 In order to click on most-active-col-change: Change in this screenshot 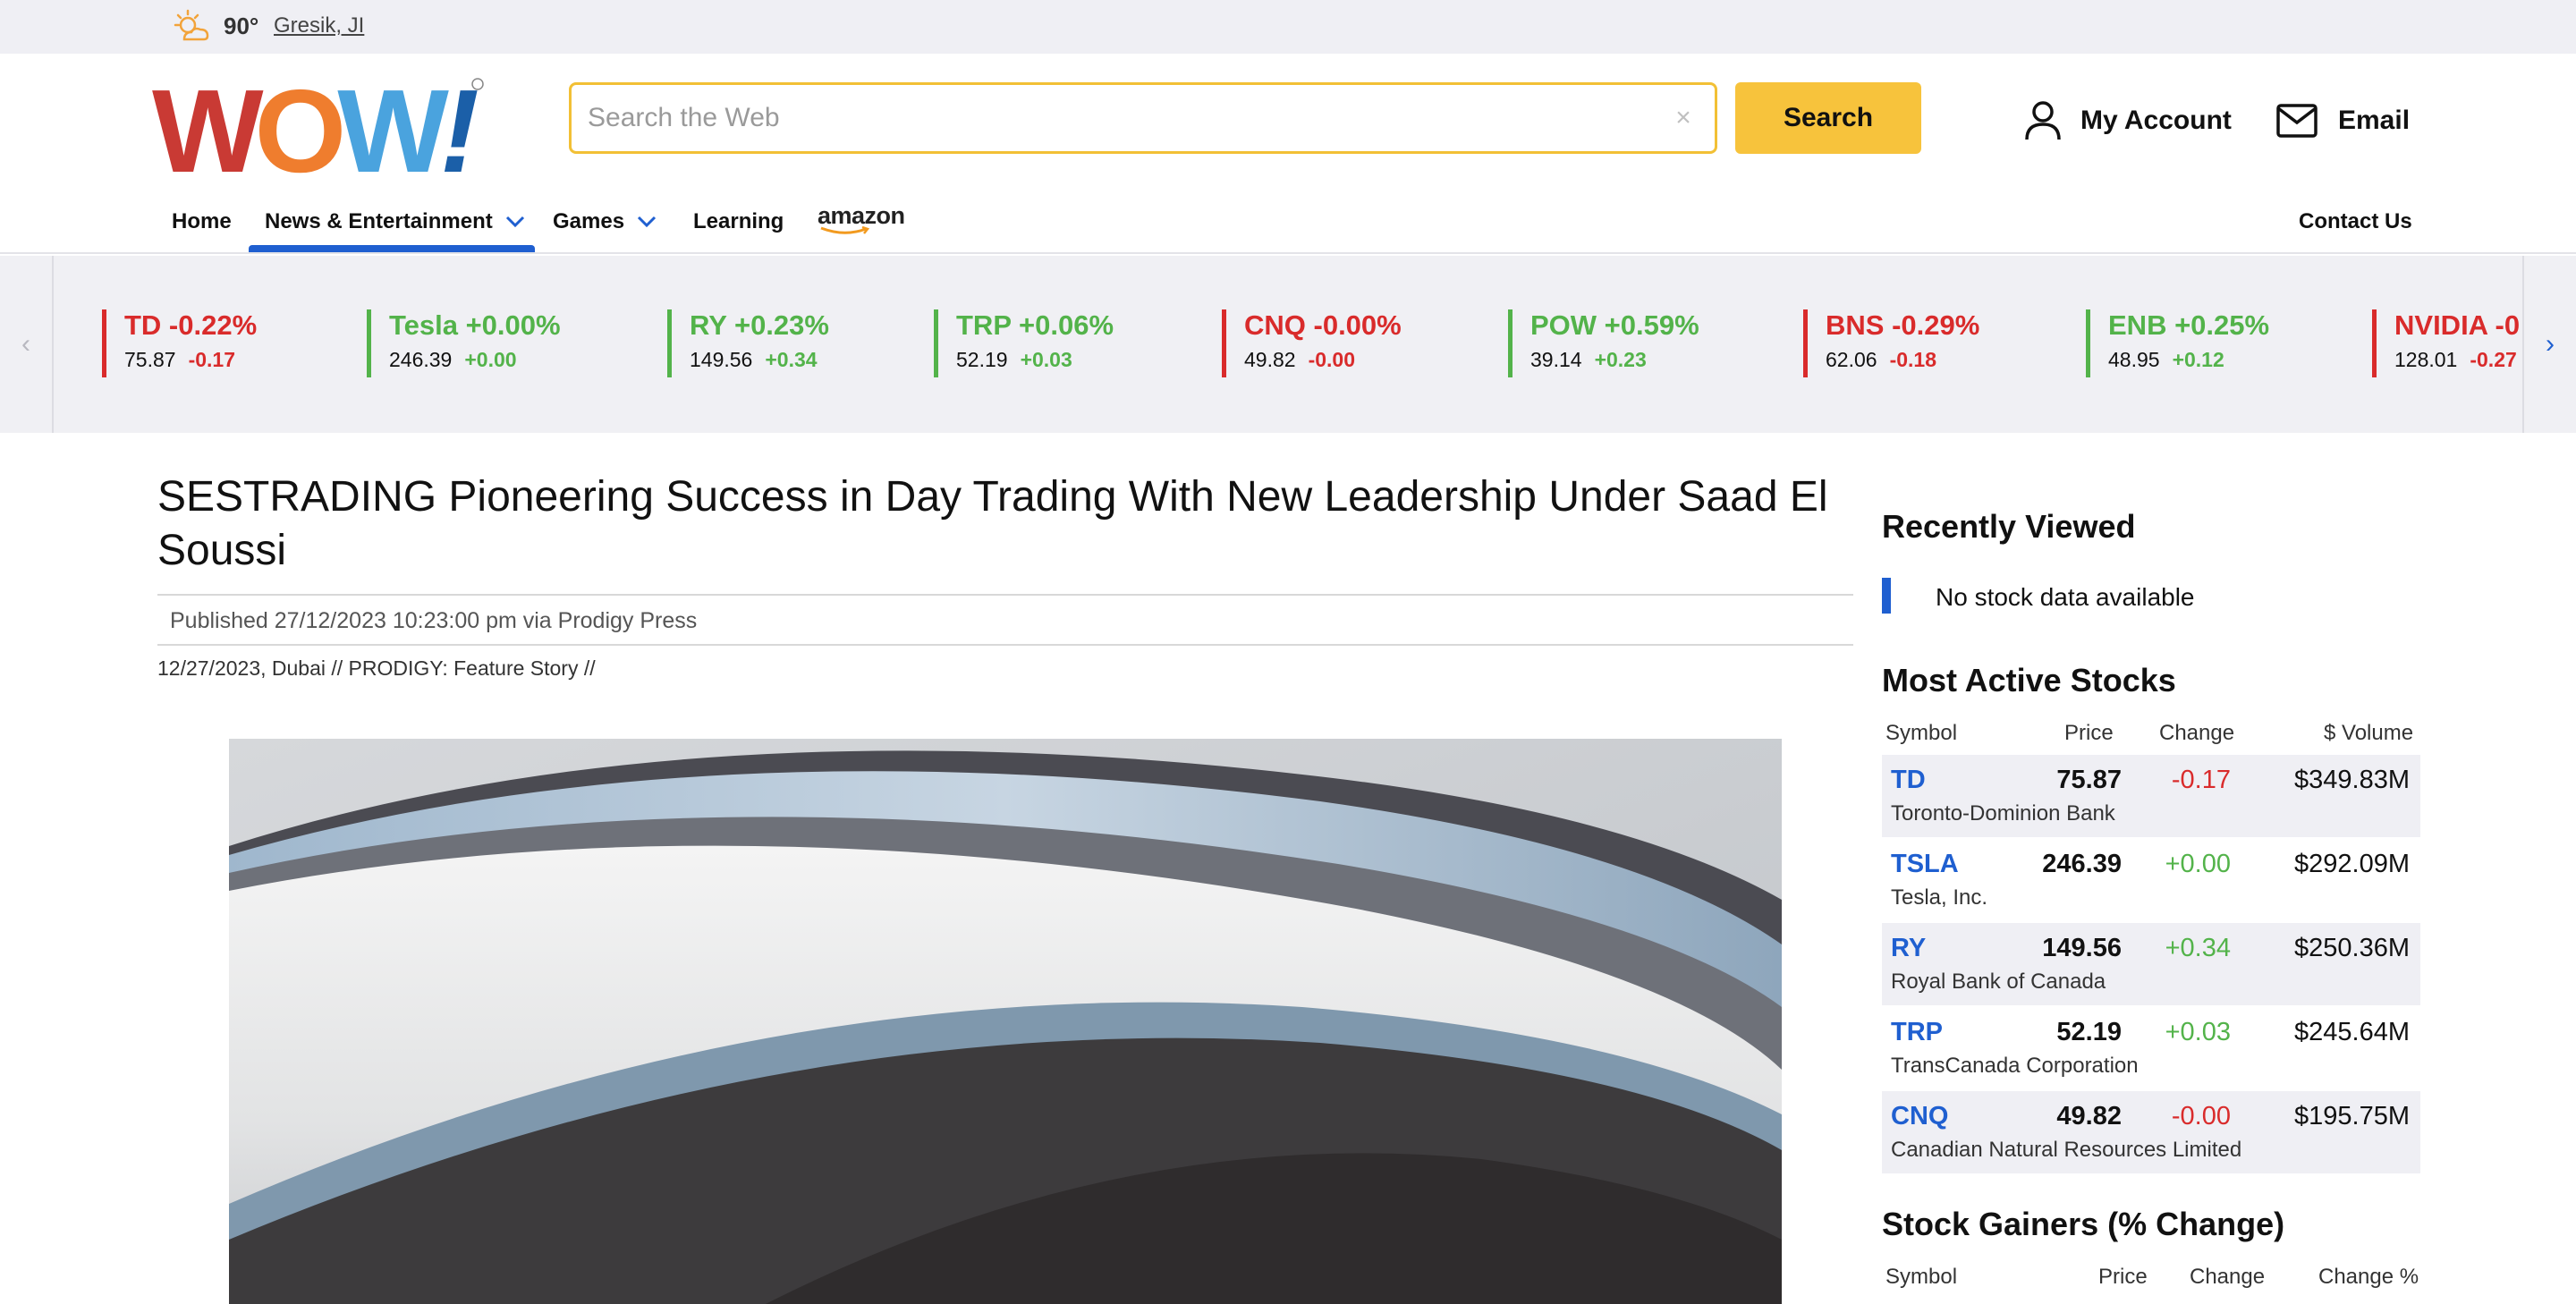, I will do `click(2197, 733)`.